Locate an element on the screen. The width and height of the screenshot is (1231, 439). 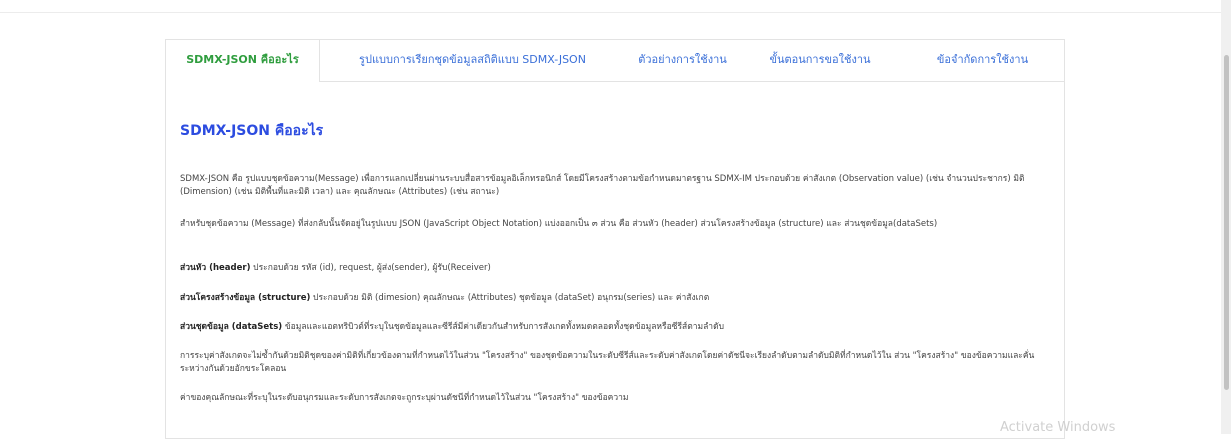
tab-request-steps: ขั้นตอนการขอใช้งาน is located at coordinates (820, 60).